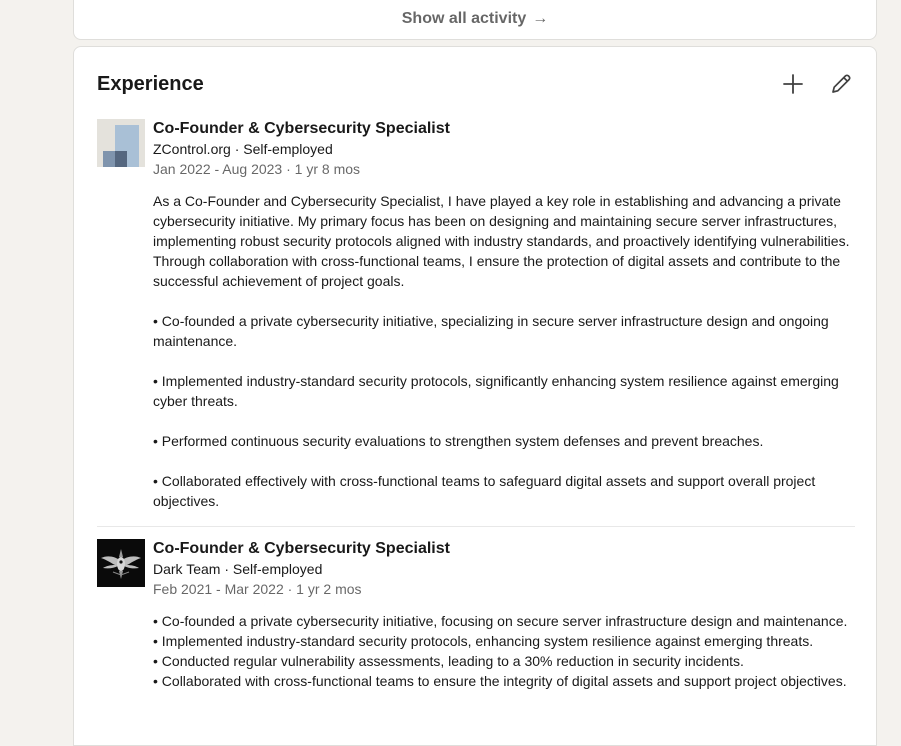 The width and height of the screenshot is (901, 746). I want to click on show-all-activity-button: Show all activity →, so click(475, 19).